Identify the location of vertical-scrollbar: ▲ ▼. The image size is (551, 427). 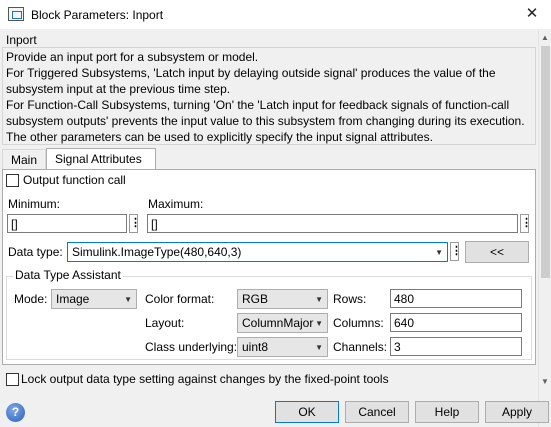
(544, 228).